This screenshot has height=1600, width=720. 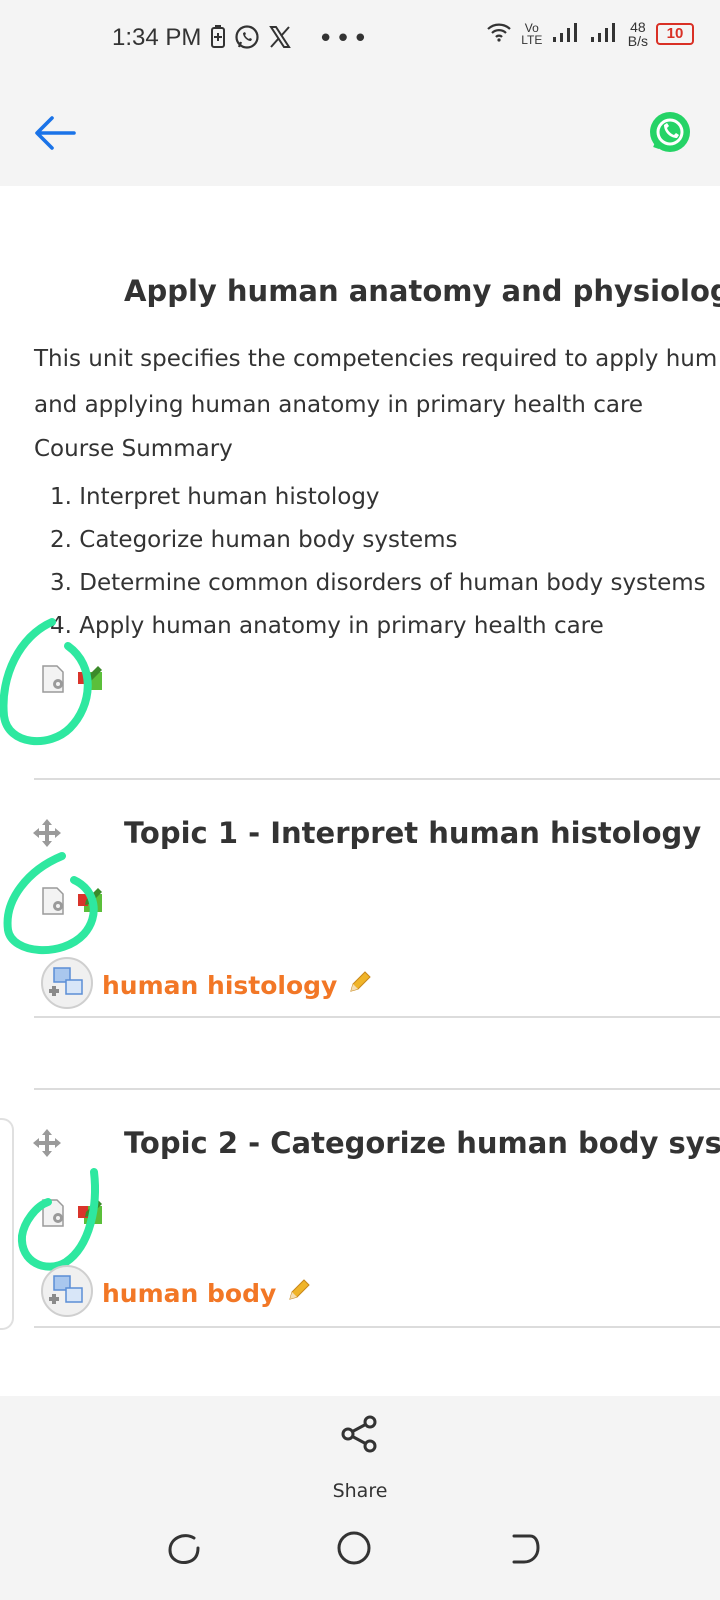 What do you see at coordinates (219, 985) in the screenshot?
I see `activity-link: human histology` at bounding box center [219, 985].